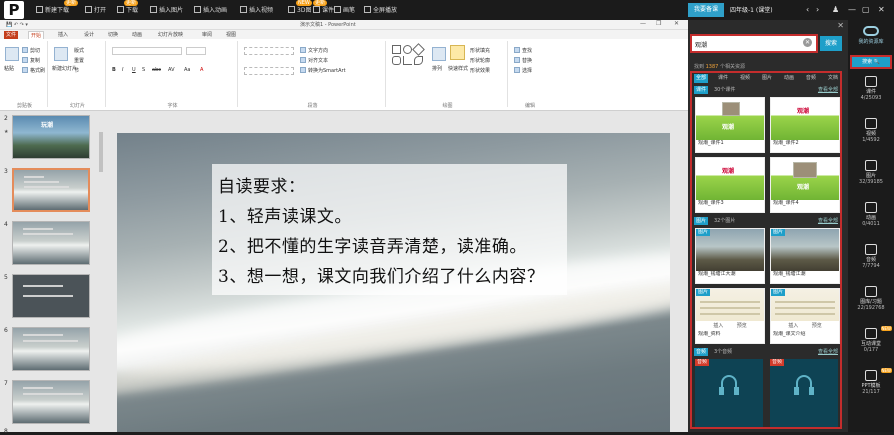  What do you see at coordinates (344, 10) in the screenshot?
I see `pen-button: 画笔` at bounding box center [344, 10].